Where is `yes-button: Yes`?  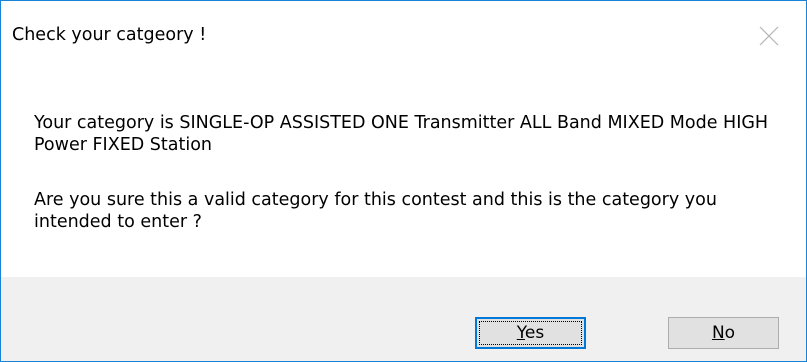
yes-button: Yes is located at coordinates (530, 333).